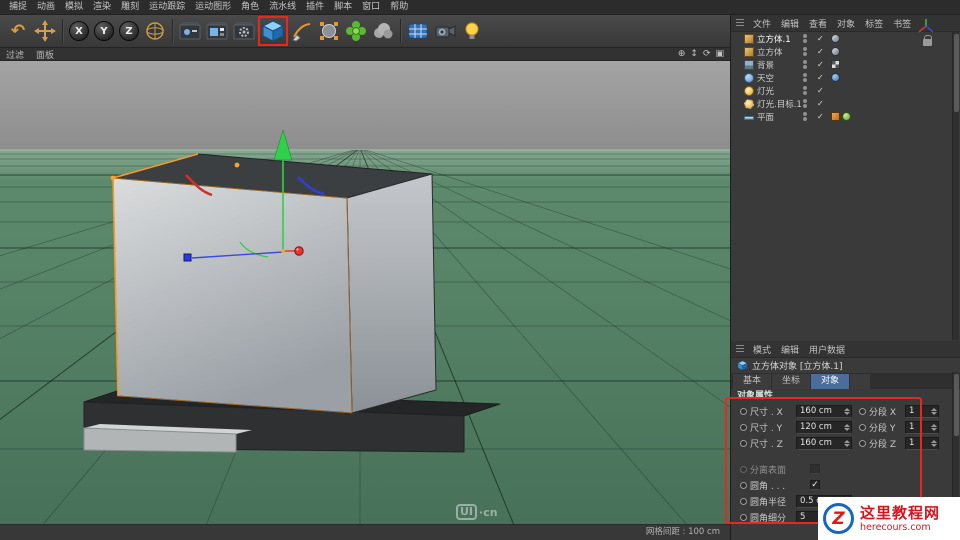  What do you see at coordinates (922, 411) in the screenshot?
I see `segments-x-input: 1` at bounding box center [922, 411].